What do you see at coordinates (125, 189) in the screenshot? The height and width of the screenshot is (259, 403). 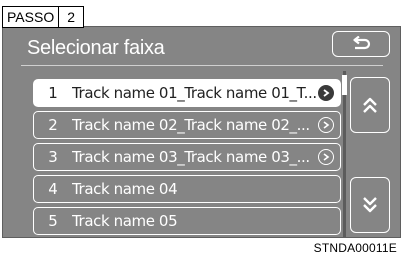 I see `track-name: Track name 04` at bounding box center [125, 189].